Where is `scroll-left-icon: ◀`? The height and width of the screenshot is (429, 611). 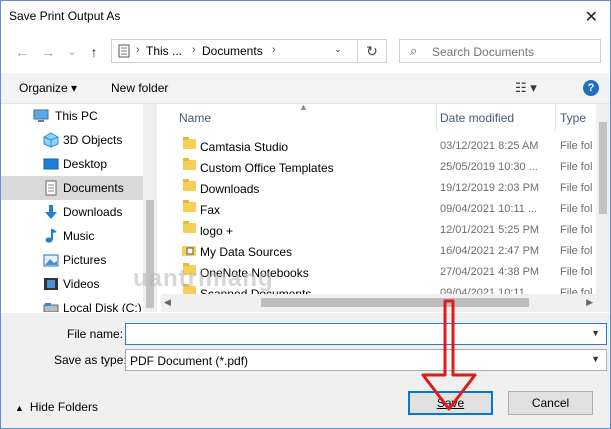 scroll-left-icon: ◀ is located at coordinates (167, 302).